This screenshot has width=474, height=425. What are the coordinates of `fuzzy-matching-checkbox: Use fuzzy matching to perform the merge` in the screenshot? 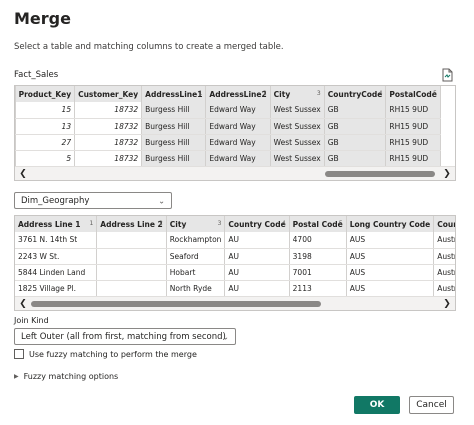 It's located at (105, 354).